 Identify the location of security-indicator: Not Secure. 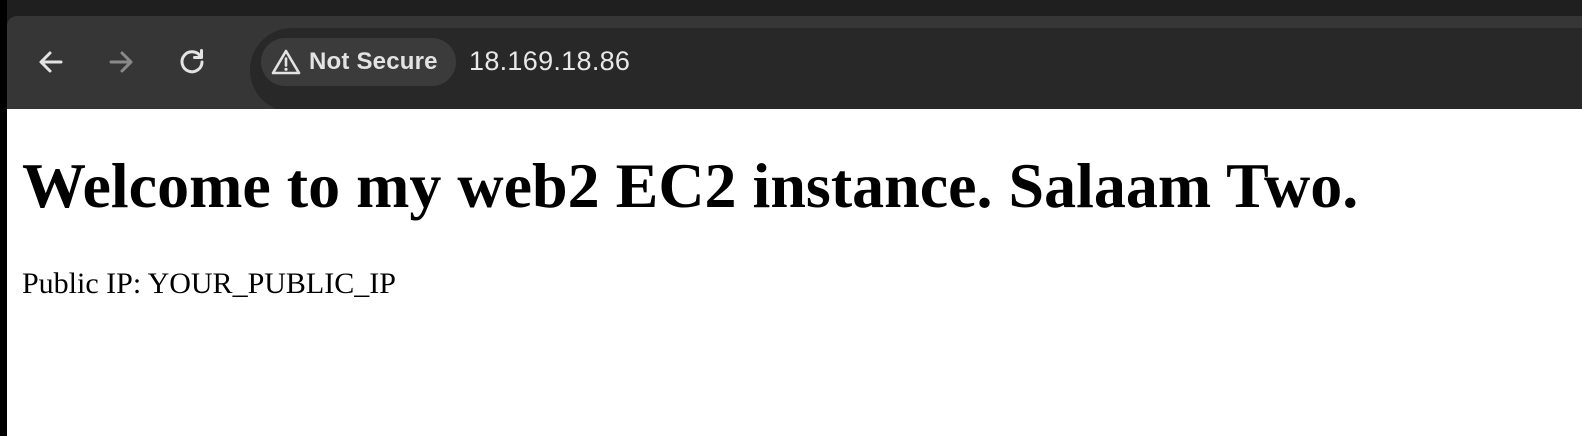
(358, 62).